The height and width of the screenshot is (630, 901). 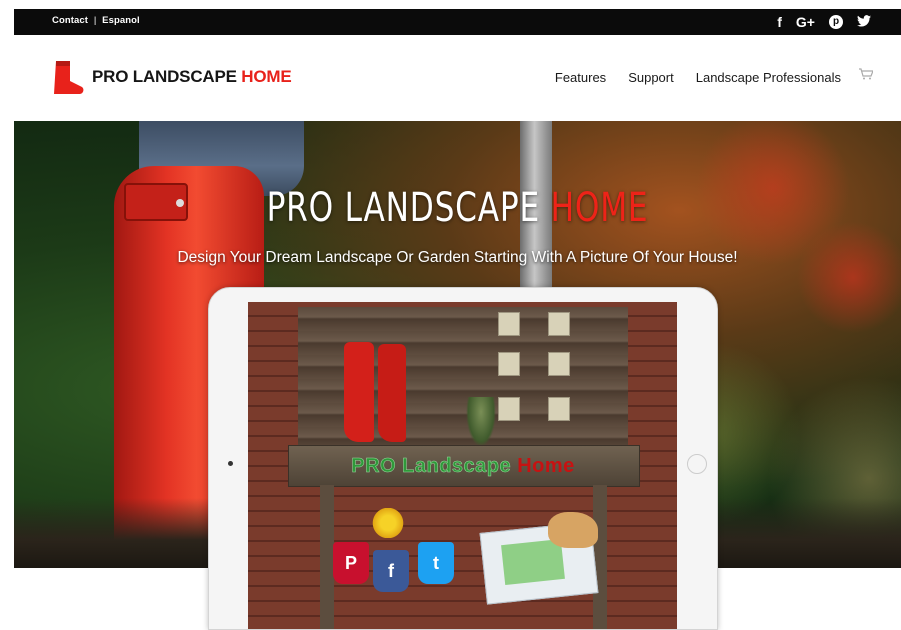 I want to click on left-frame, so click(x=7, y=314).